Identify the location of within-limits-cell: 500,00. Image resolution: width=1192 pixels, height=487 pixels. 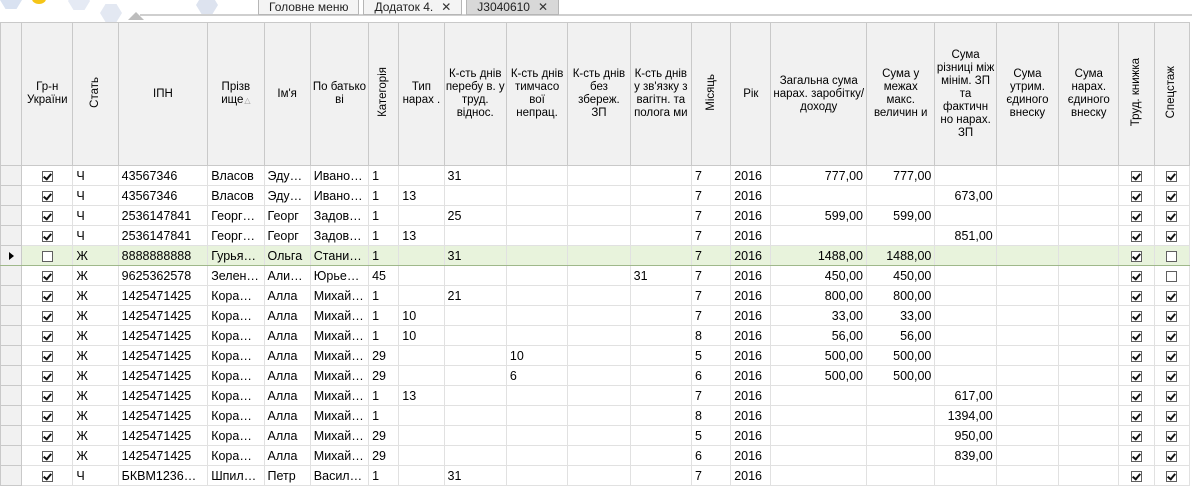
(900, 355).